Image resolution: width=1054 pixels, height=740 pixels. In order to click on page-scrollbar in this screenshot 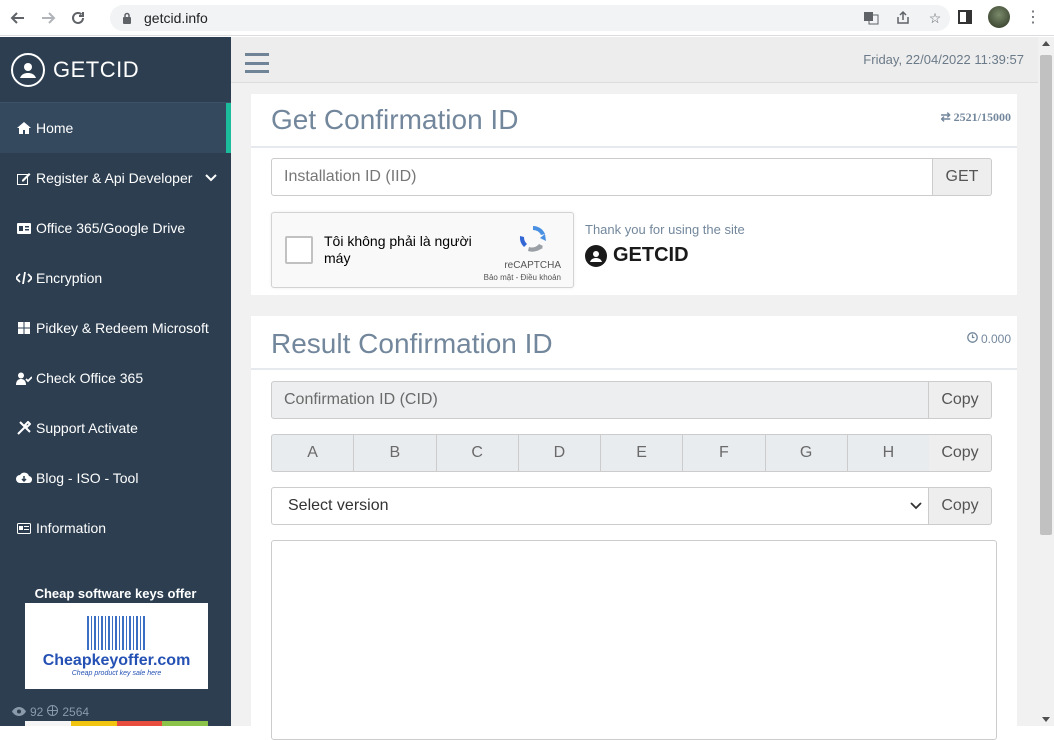, I will do `click(1046, 381)`.